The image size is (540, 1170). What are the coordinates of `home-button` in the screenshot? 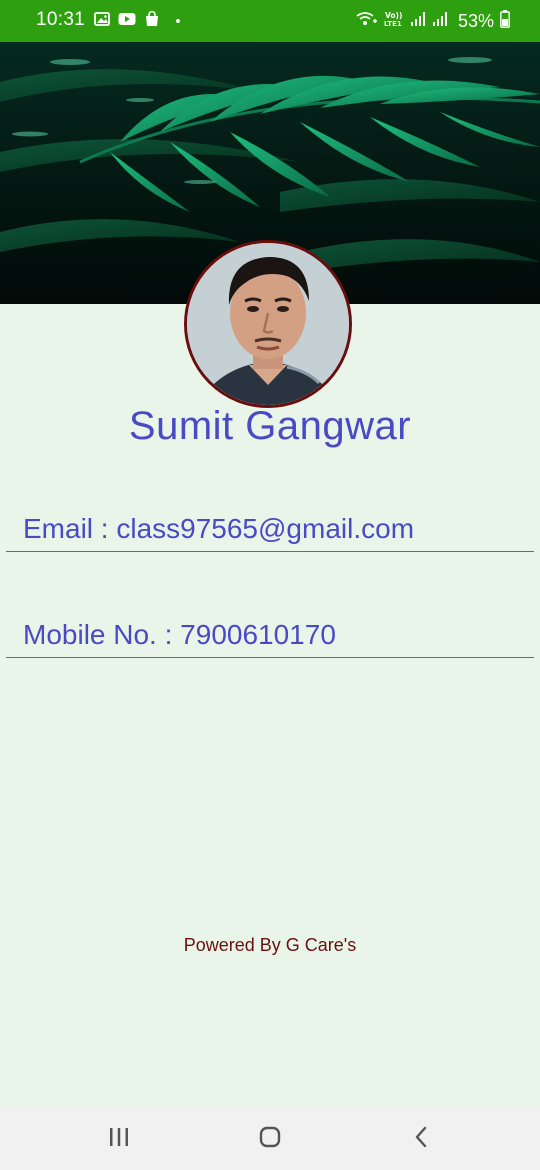 It's located at (270, 1139).